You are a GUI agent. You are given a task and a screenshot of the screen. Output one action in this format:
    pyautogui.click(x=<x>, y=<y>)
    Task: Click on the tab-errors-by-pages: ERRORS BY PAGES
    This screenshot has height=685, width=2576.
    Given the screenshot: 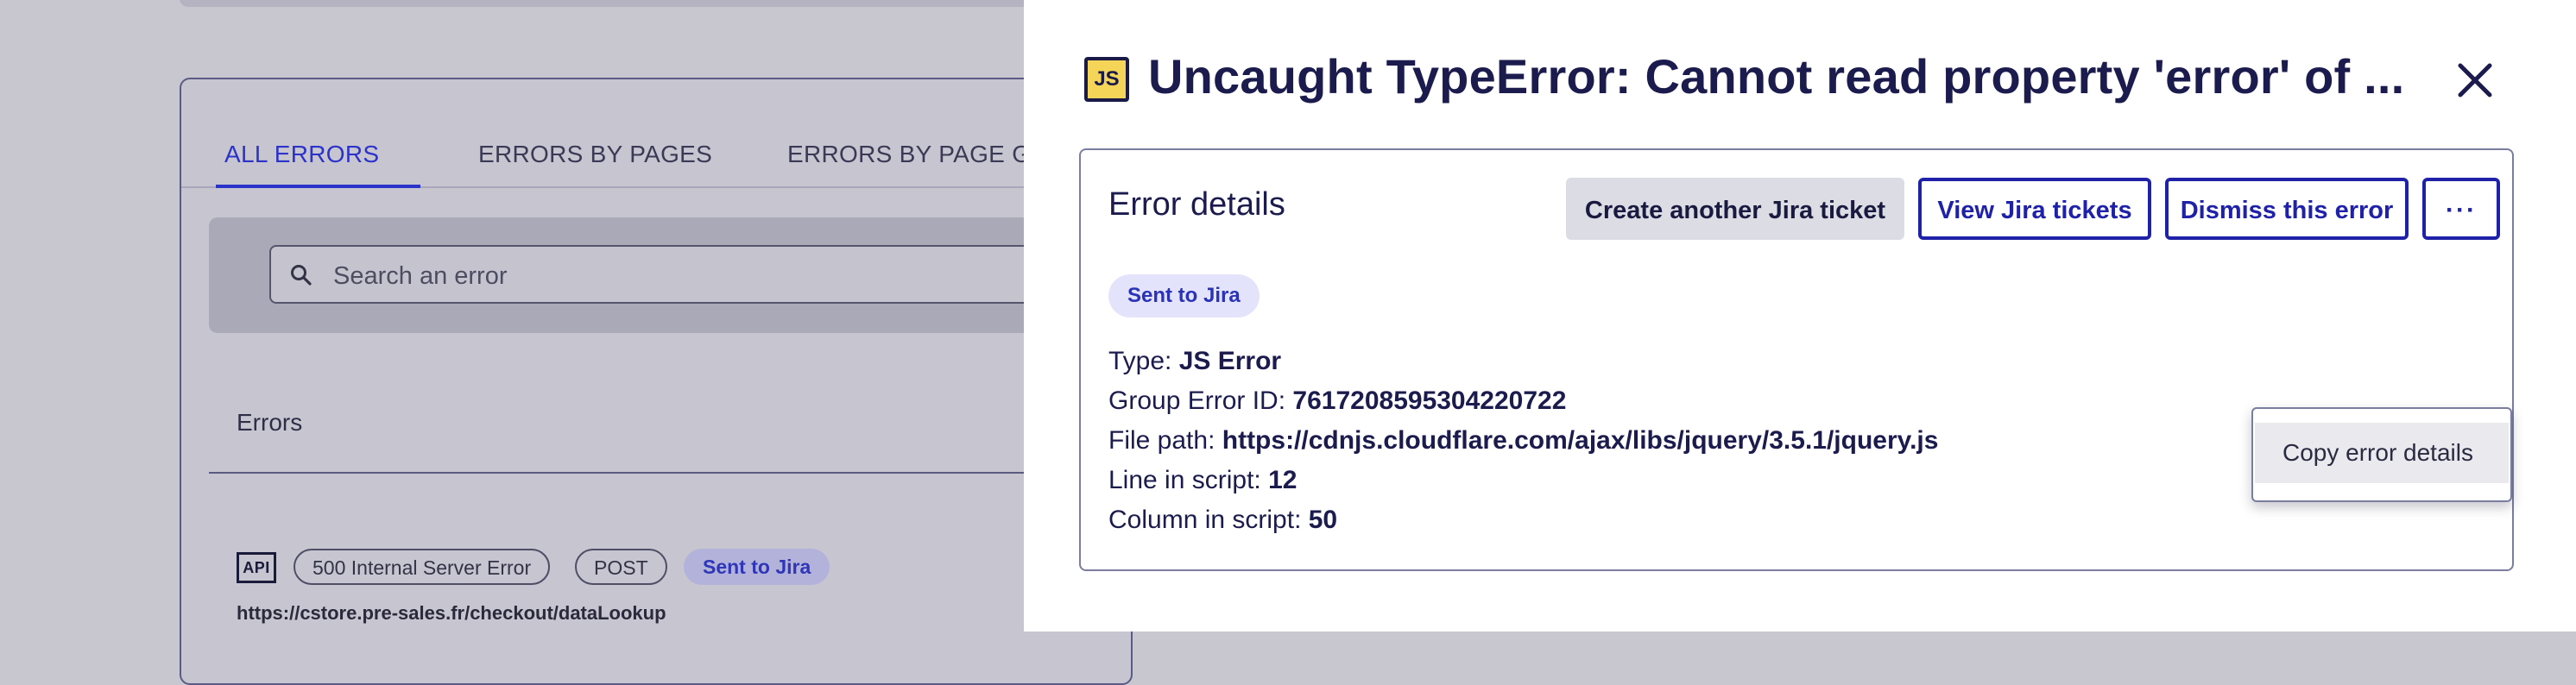 What is the action you would take?
    pyautogui.click(x=595, y=160)
    